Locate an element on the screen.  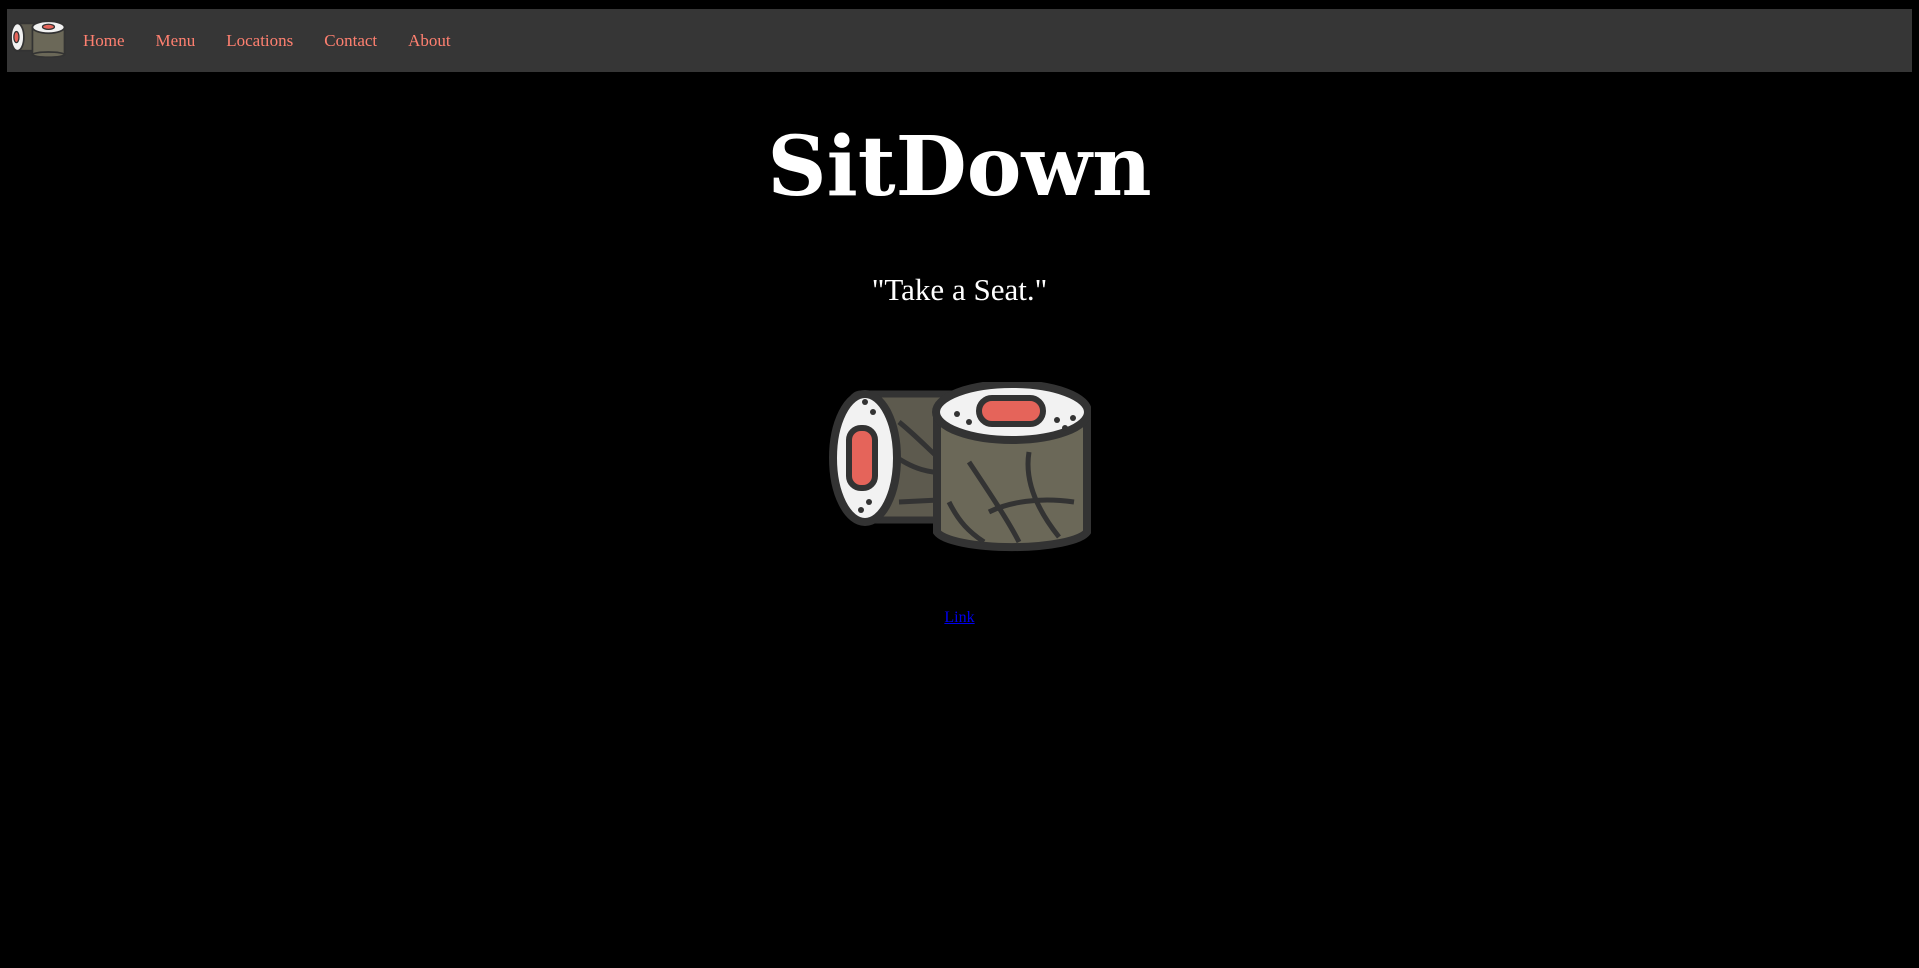
page-title: SitDown is located at coordinates (959, 167).